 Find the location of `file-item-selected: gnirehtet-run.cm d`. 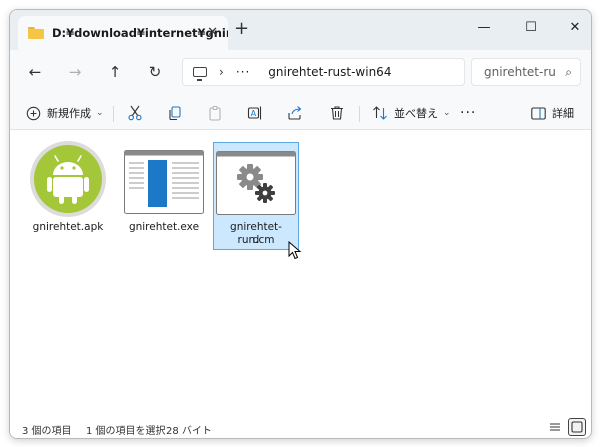

file-item-selected: gnirehtet-run.cm d is located at coordinates (256, 196).